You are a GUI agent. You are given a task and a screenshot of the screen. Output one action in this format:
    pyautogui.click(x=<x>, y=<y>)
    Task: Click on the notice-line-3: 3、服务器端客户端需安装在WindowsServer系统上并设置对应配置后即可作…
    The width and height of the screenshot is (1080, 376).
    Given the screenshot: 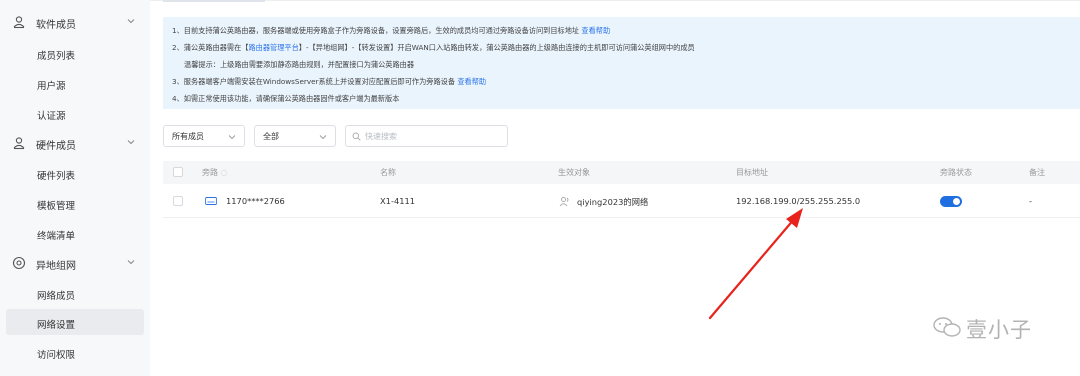 What is the action you would take?
    pyautogui.click(x=329, y=81)
    